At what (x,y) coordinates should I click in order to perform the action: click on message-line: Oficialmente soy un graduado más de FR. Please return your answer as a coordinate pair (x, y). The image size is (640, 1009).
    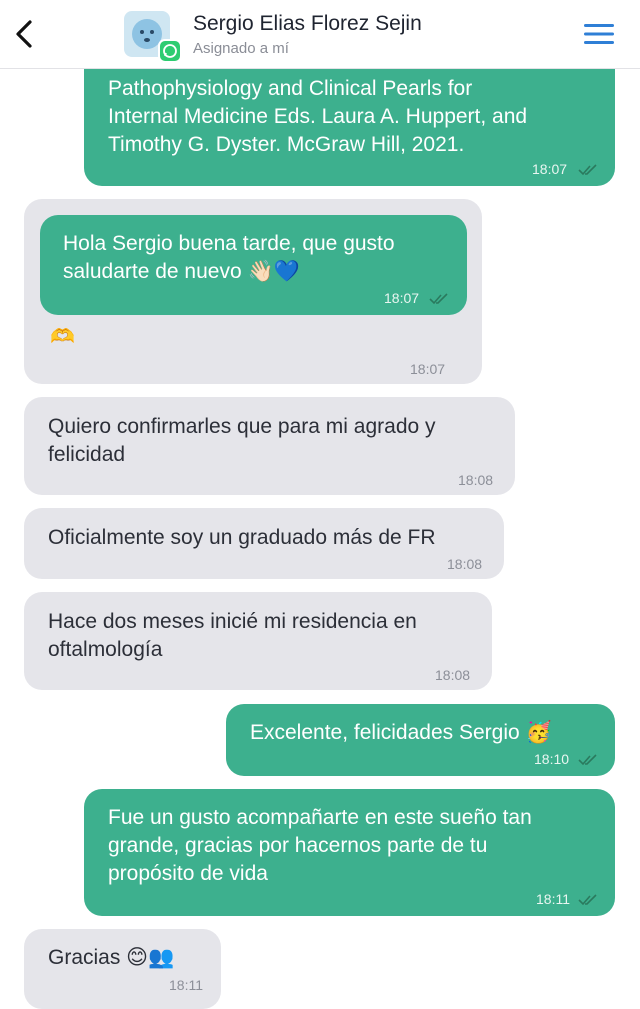
    Looking at the image, I should click on (242, 537).